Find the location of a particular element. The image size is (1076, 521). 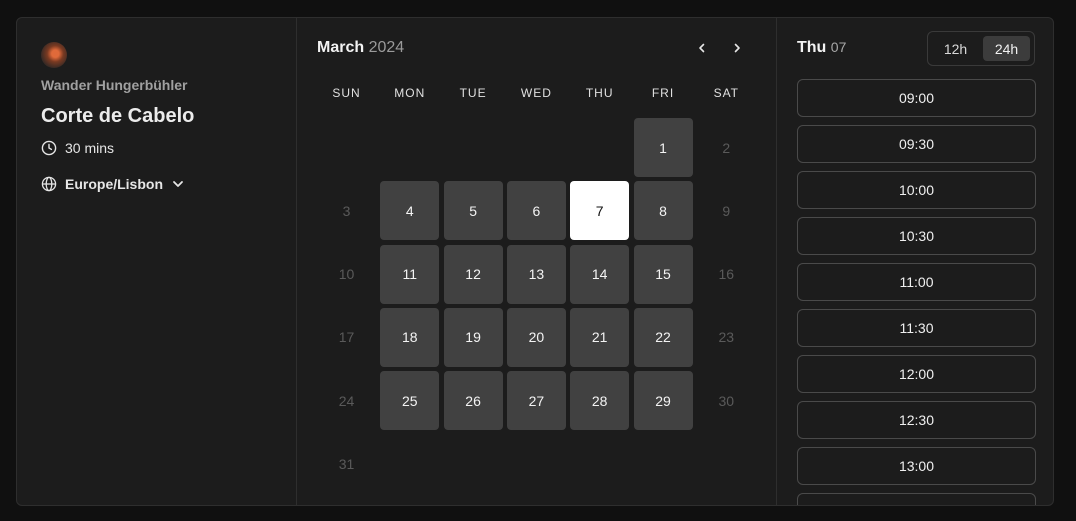

day-unavailable: 30 is located at coordinates (726, 400).